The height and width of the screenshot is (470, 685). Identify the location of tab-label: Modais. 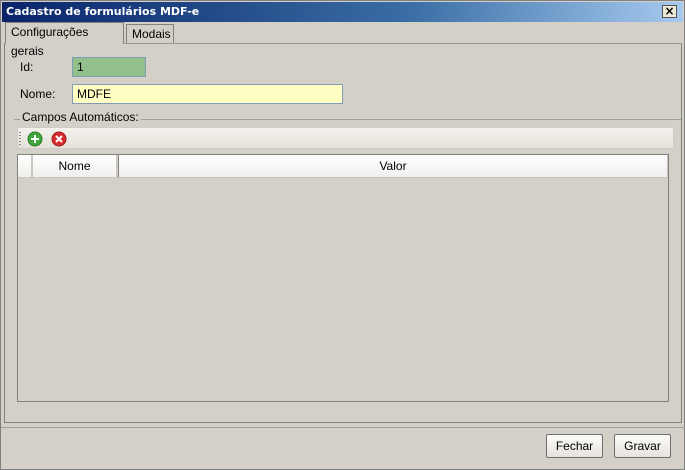
(151, 34).